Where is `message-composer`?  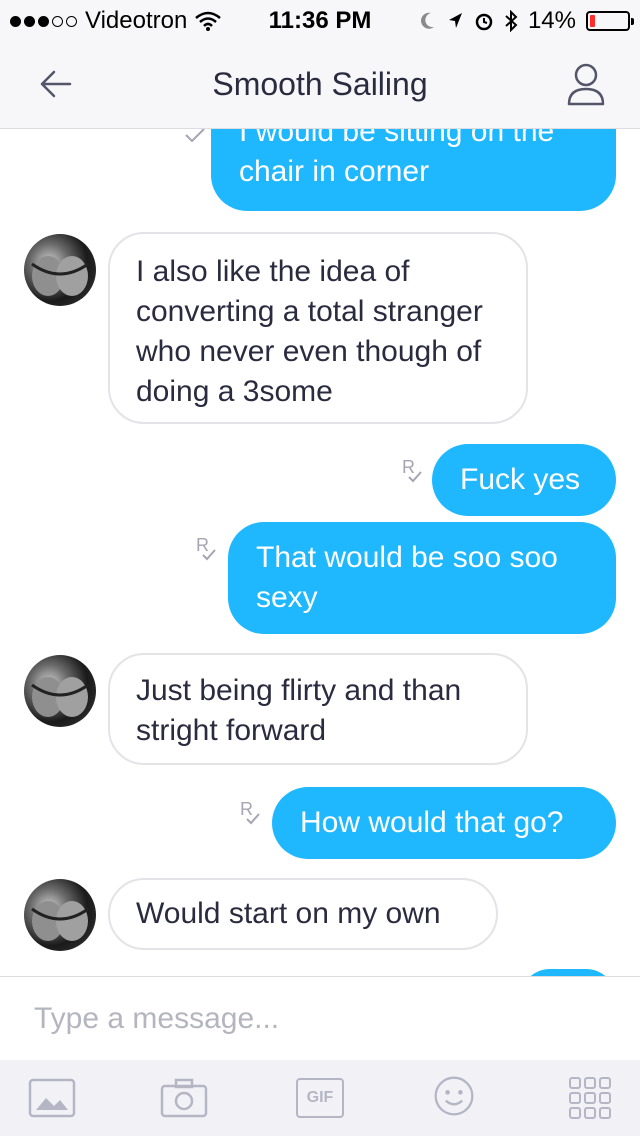
message-composer is located at coordinates (320, 1018).